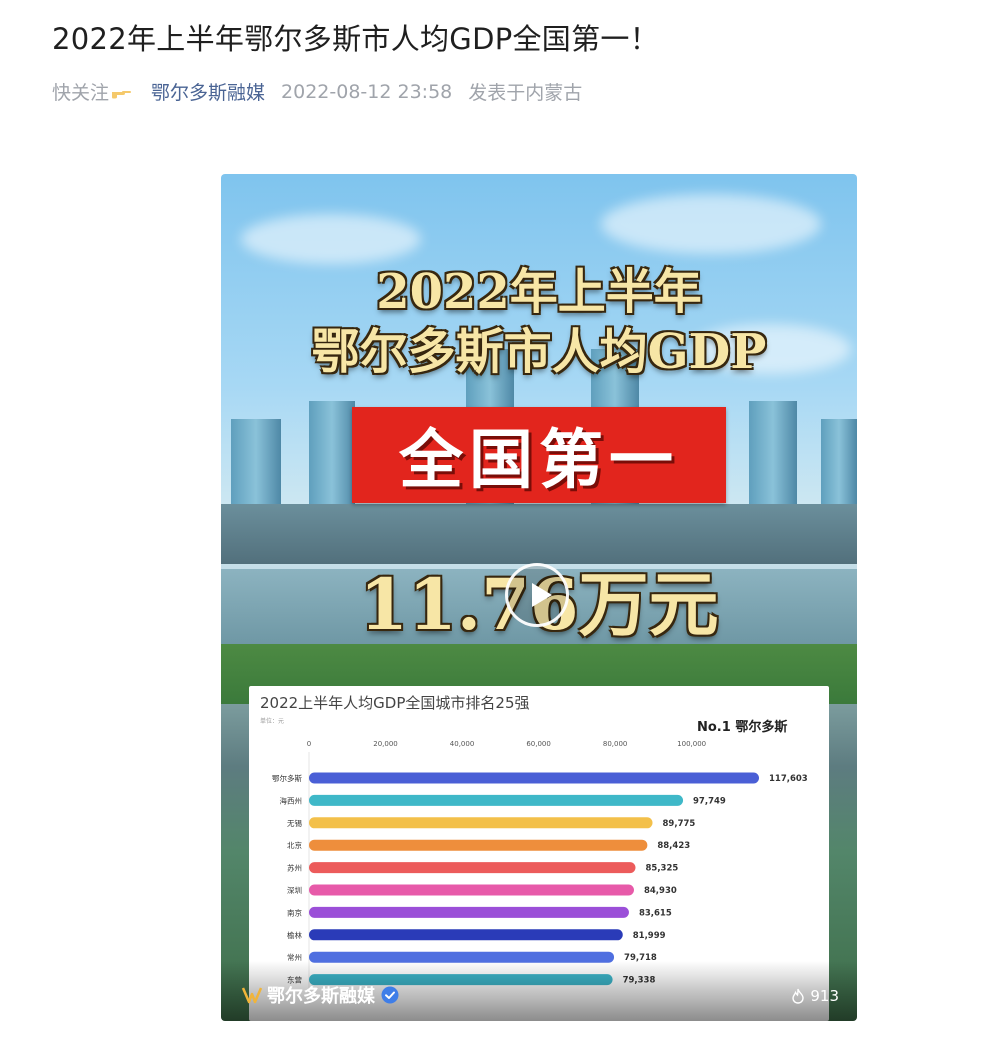 The image size is (1000, 1063). What do you see at coordinates (539, 352) in the screenshot?
I see `video-headline-line2: 鄂尔多斯市人均GDP` at bounding box center [539, 352].